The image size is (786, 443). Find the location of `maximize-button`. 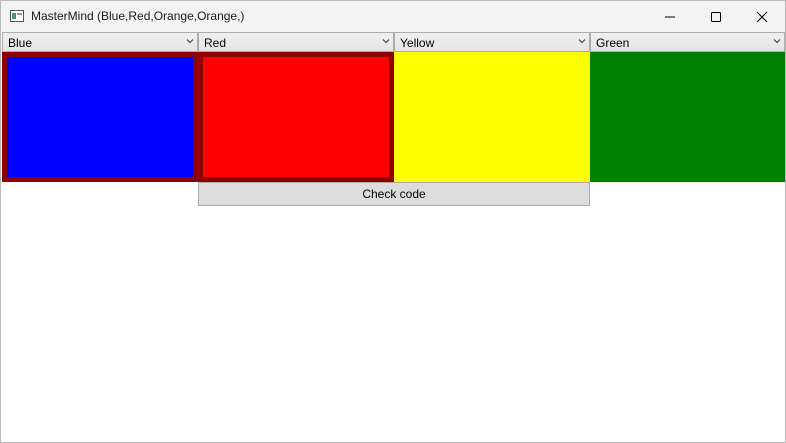

maximize-button is located at coordinates (716, 16).